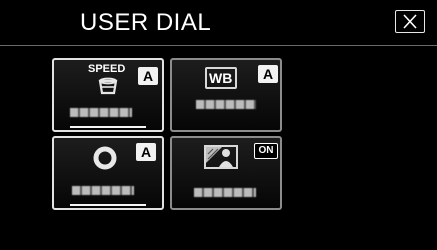 This screenshot has width=437, height=250. Describe the element at coordinates (107, 69) in the screenshot. I see `speed-label: SPEED` at that location.